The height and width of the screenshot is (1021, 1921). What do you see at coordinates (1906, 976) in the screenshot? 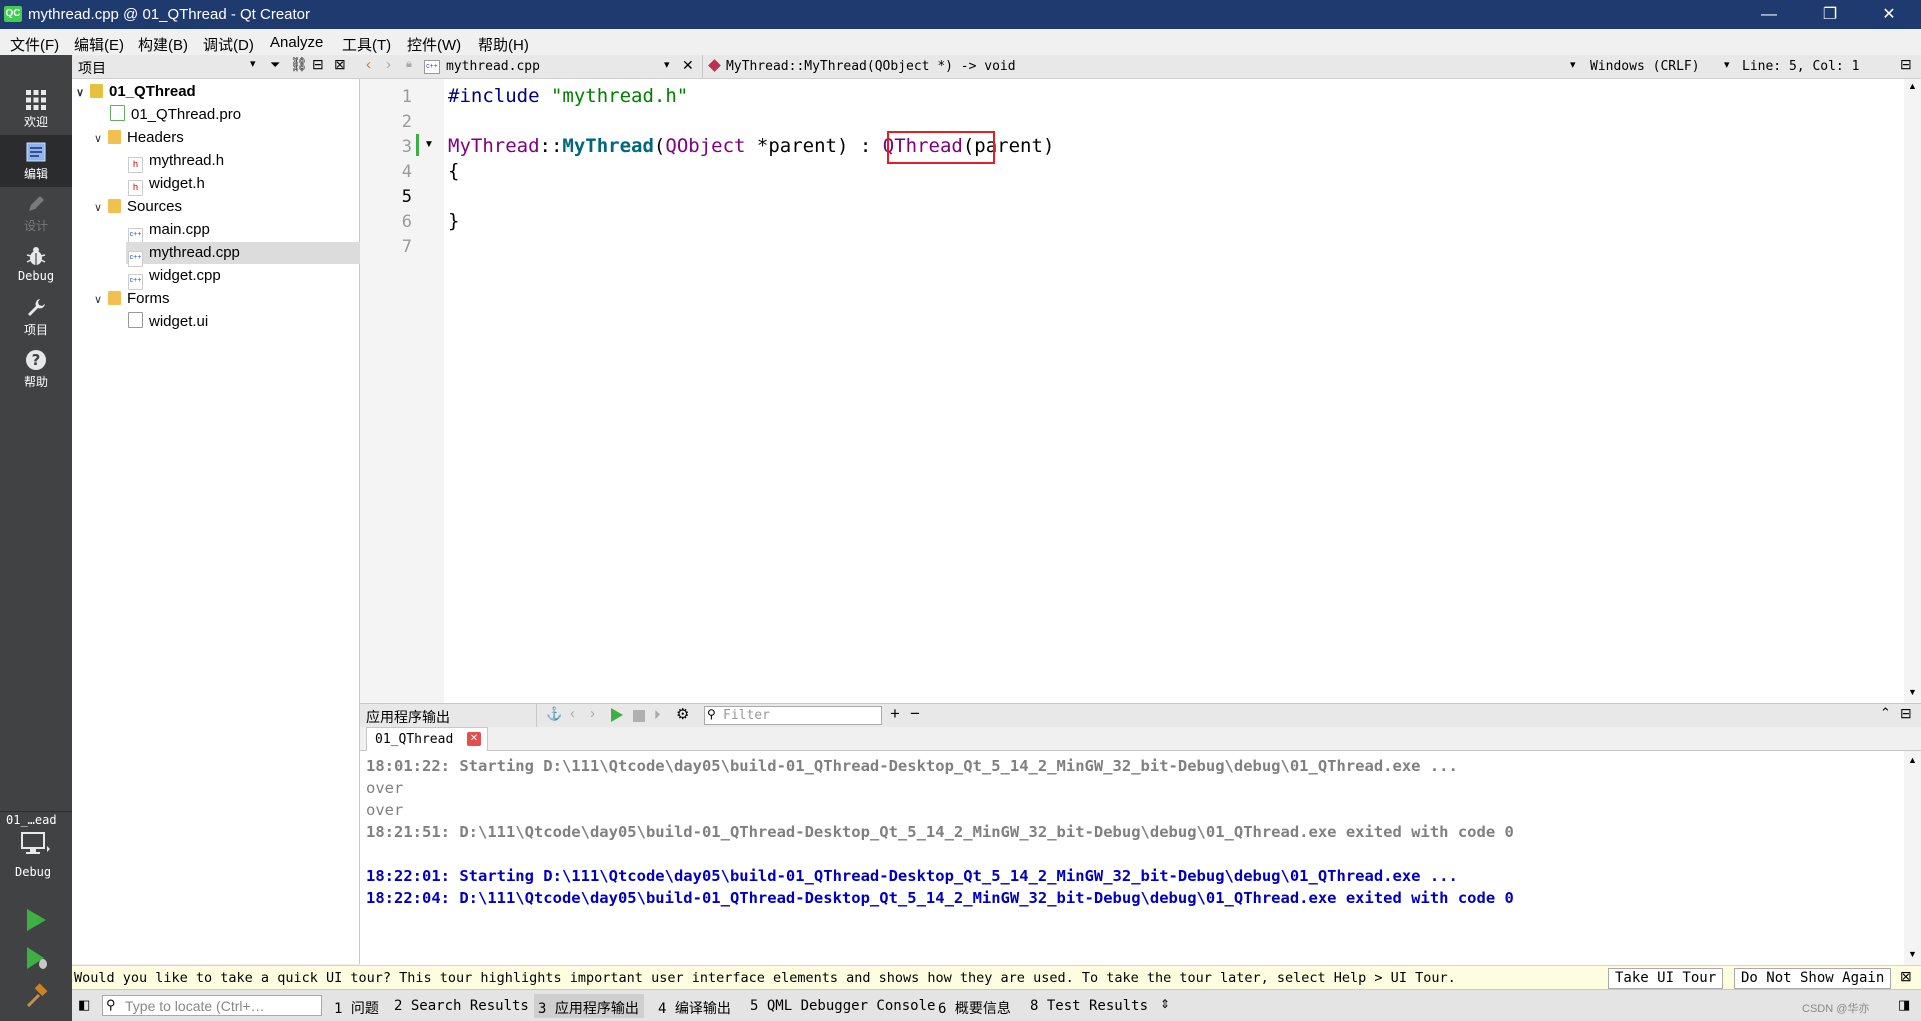
I see `close-infobar-icon: ⊠` at bounding box center [1906, 976].